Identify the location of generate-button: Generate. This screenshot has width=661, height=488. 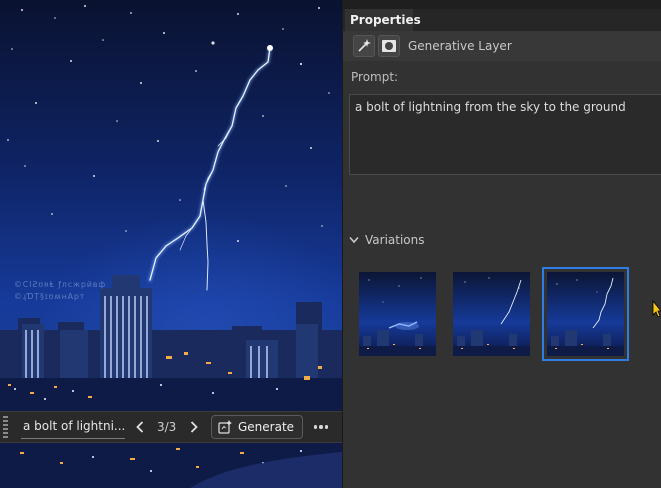
(257, 427).